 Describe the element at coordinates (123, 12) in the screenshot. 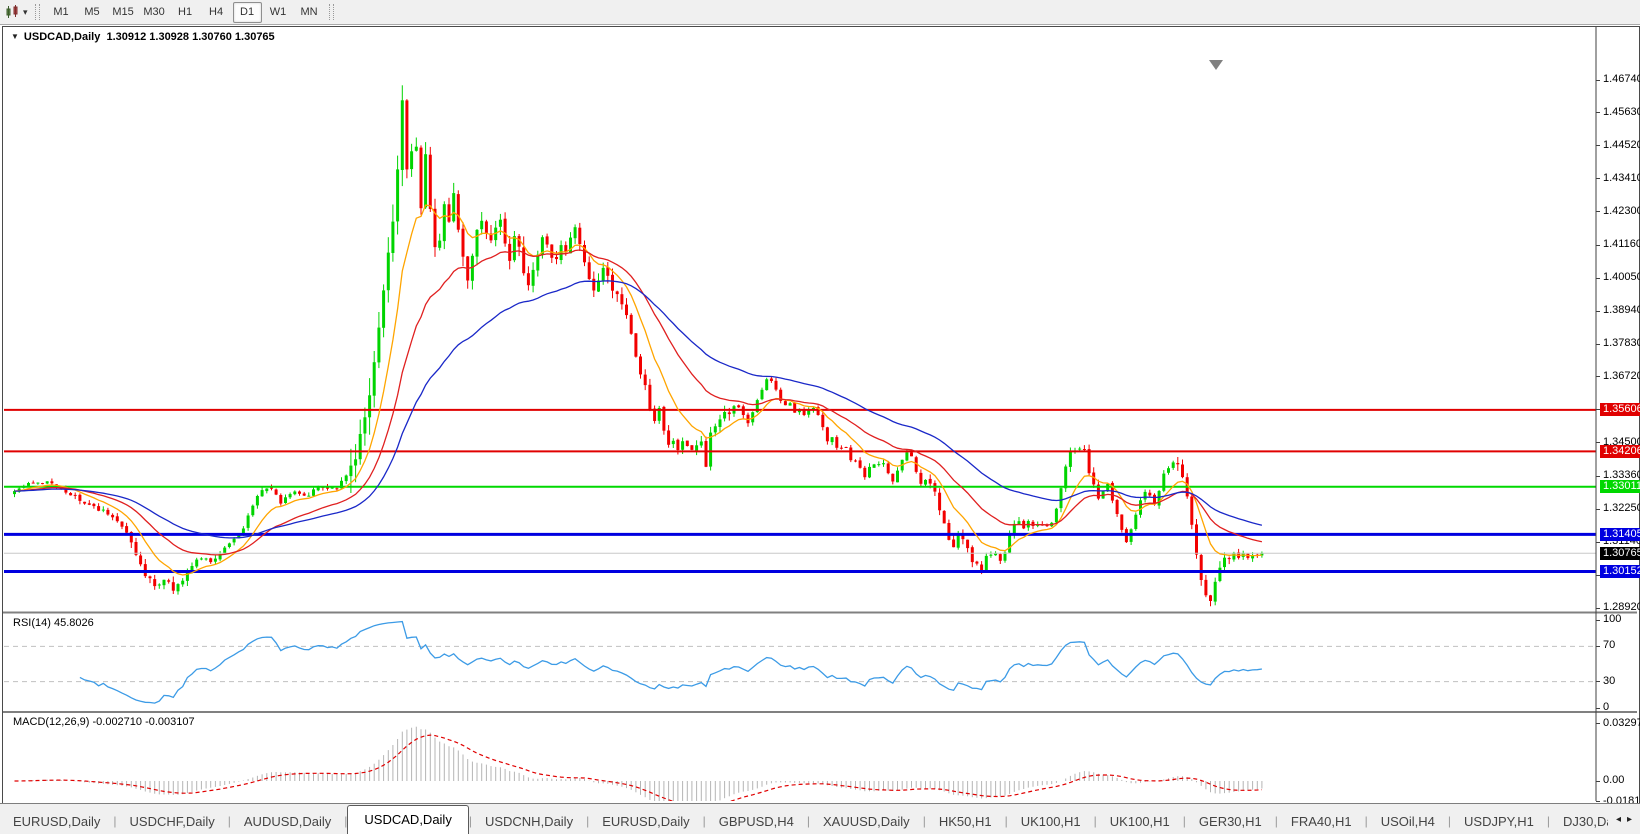

I see `timeframe-button-m15: M15` at that location.